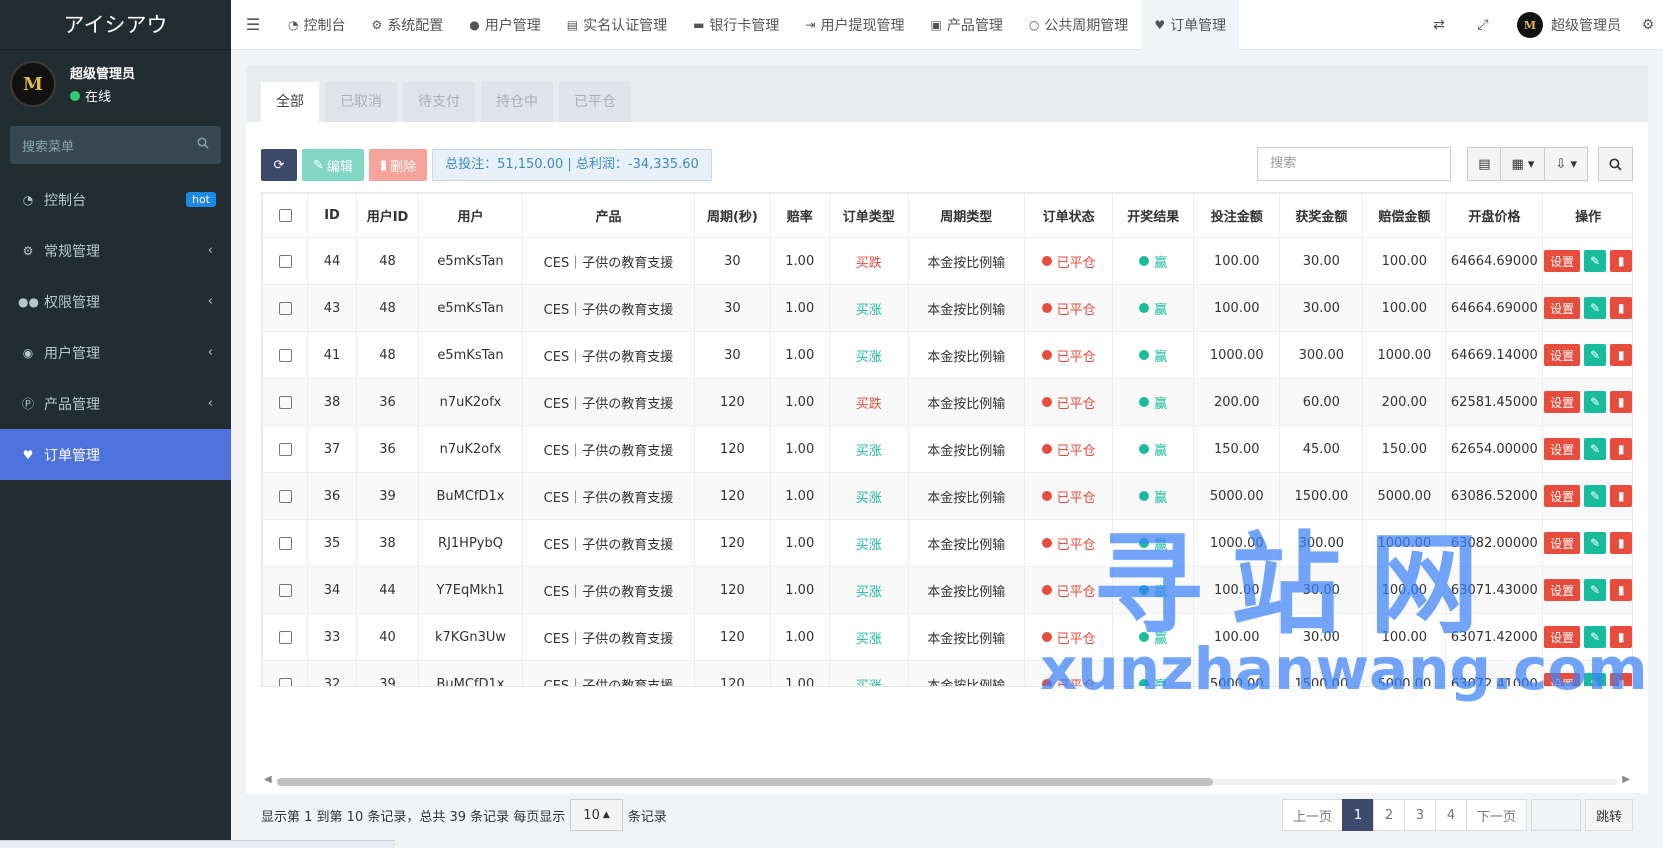  Describe the element at coordinates (617, 25) in the screenshot. I see `tab-realname: ▤ 实名认证管理` at that location.